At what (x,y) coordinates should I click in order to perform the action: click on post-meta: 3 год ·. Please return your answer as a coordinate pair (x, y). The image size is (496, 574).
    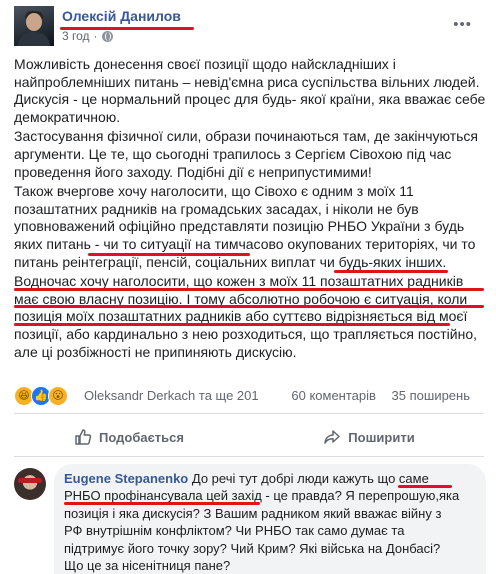
    Looking at the image, I should click on (87, 36).